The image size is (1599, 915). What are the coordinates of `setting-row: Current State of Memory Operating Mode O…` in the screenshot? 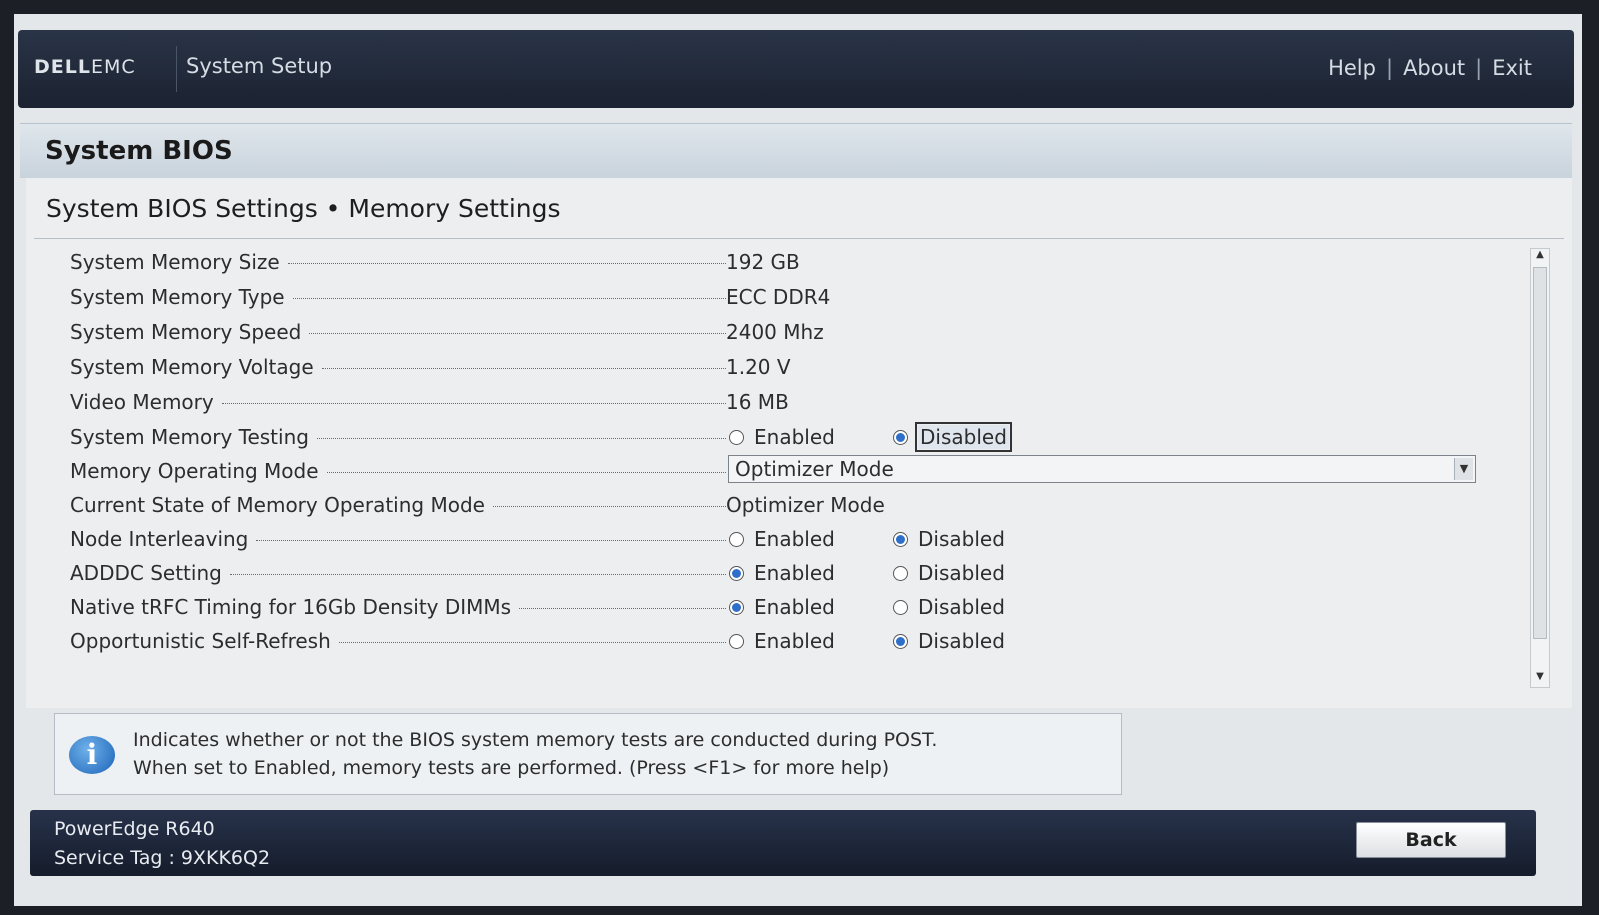 It's located at (781, 504).